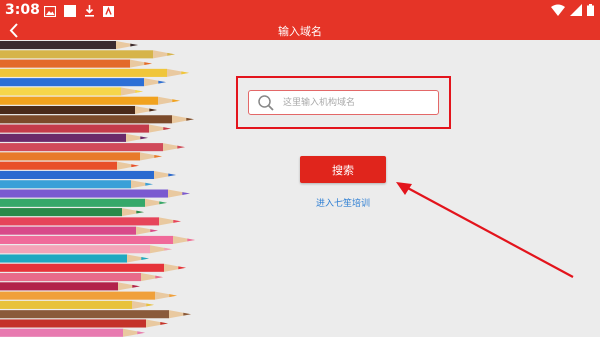 Image resolution: width=600 pixels, height=337 pixels. I want to click on signal-icon, so click(576, 10).